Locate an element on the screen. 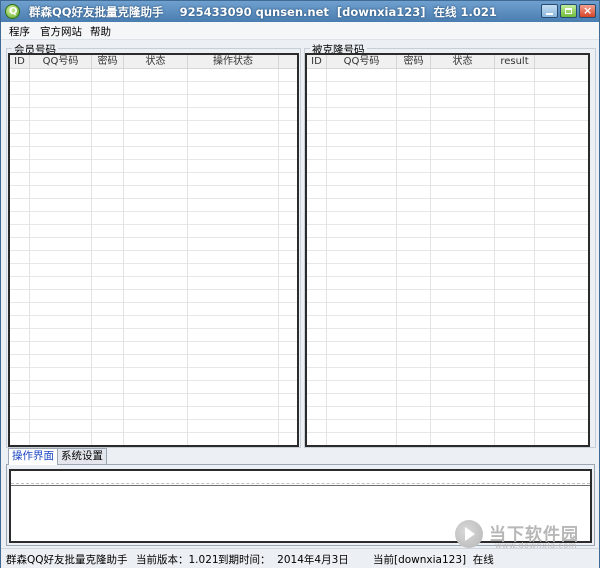 The height and width of the screenshot is (568, 600). log-divider is located at coordinates (300, 483).